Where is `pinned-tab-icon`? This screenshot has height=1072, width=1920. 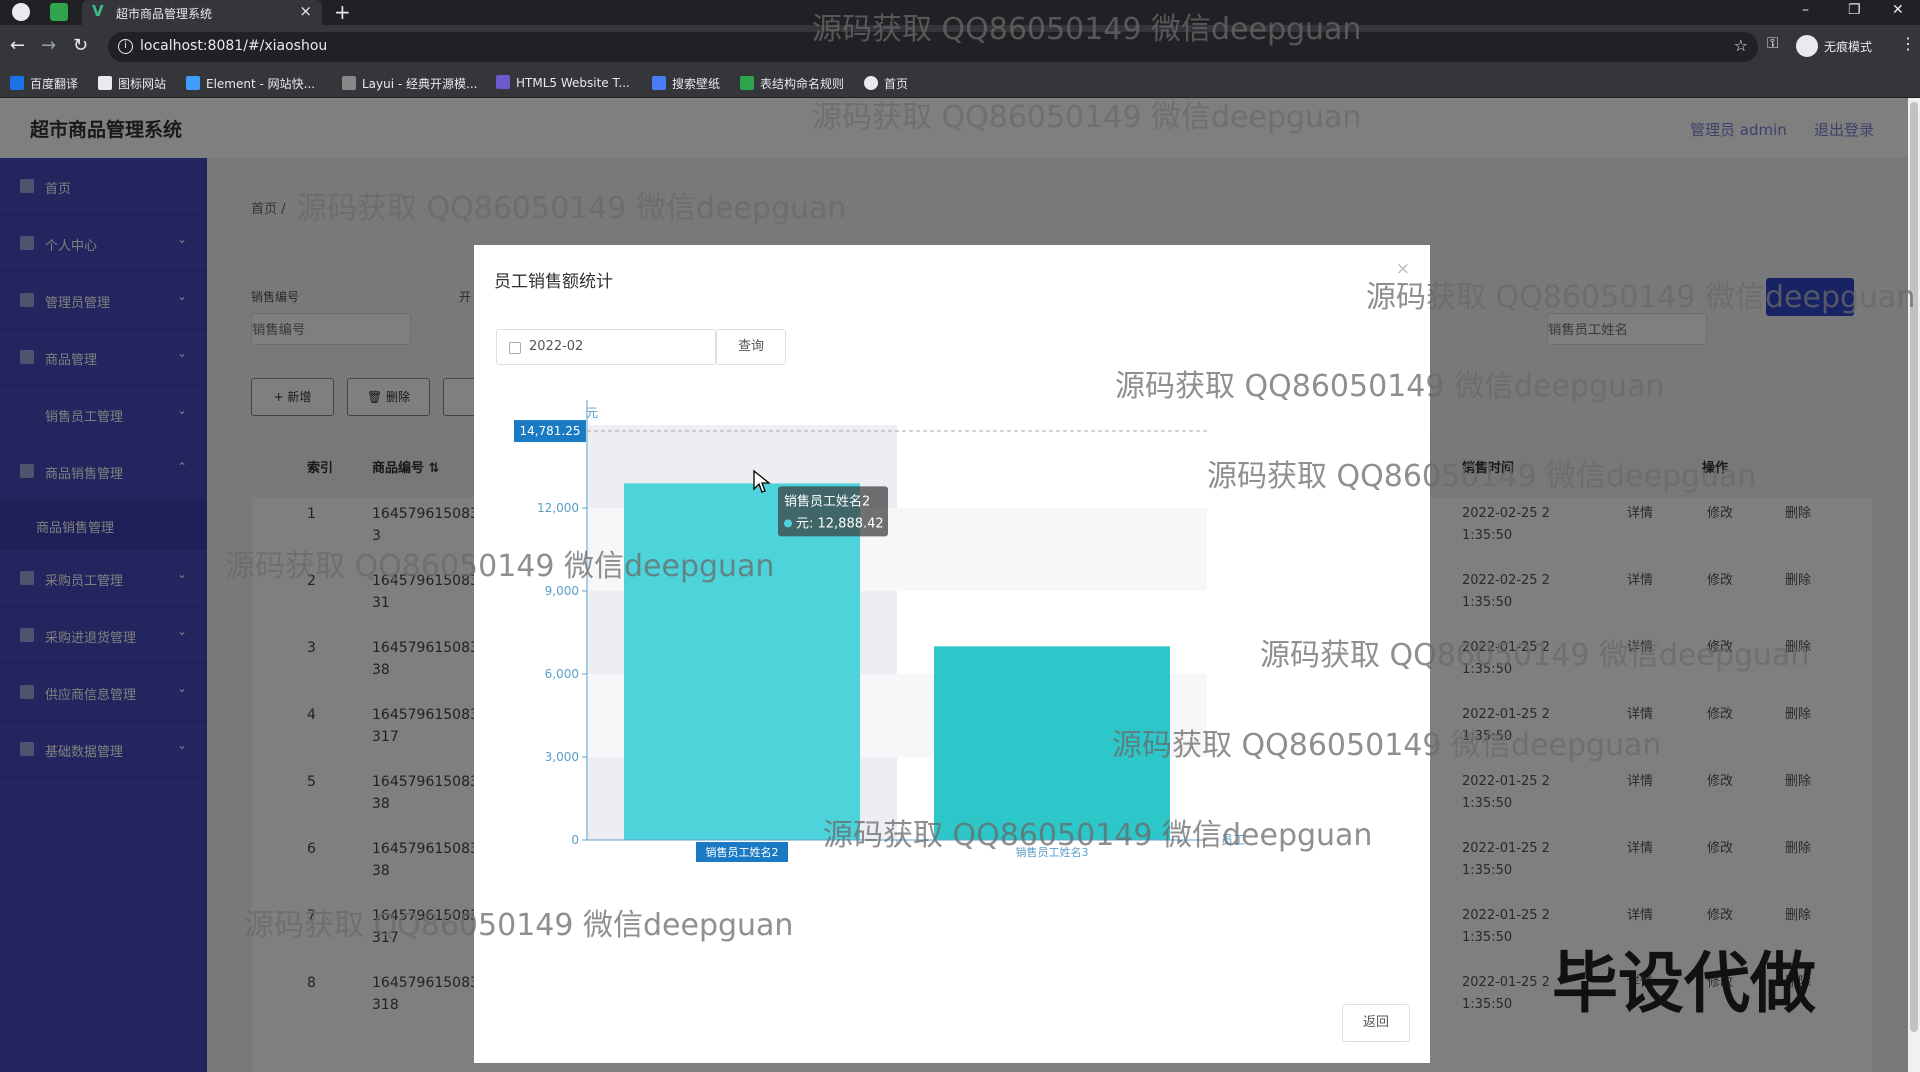 pinned-tab-icon is located at coordinates (59, 12).